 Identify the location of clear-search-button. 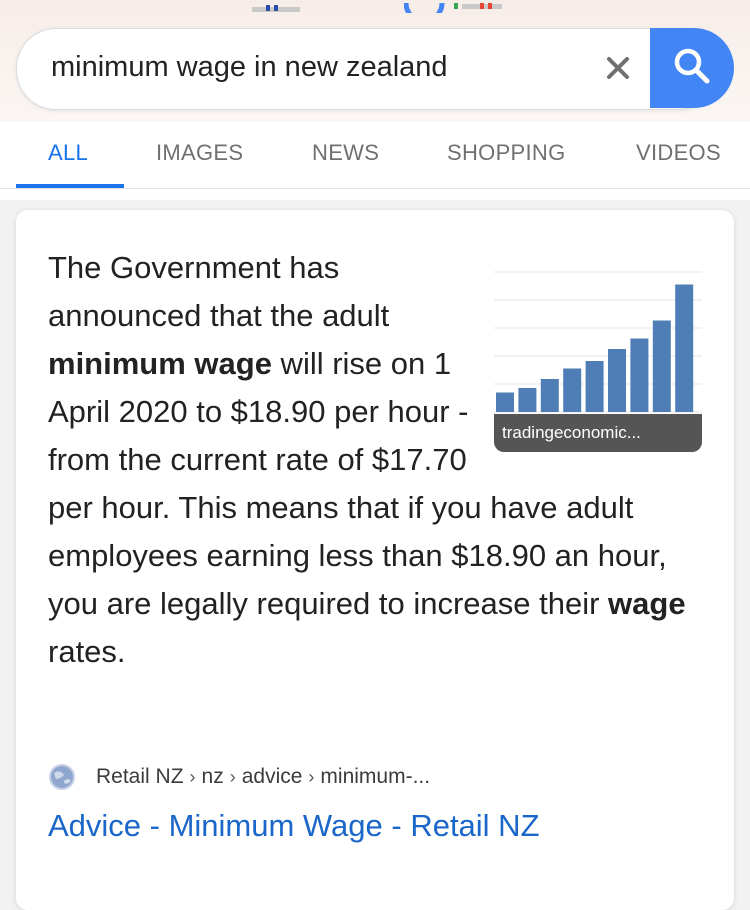
(618, 70).